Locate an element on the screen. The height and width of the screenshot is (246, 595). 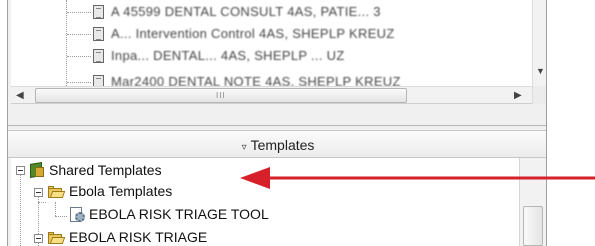
tree-node-label: Ebola Templates is located at coordinates (121, 191).